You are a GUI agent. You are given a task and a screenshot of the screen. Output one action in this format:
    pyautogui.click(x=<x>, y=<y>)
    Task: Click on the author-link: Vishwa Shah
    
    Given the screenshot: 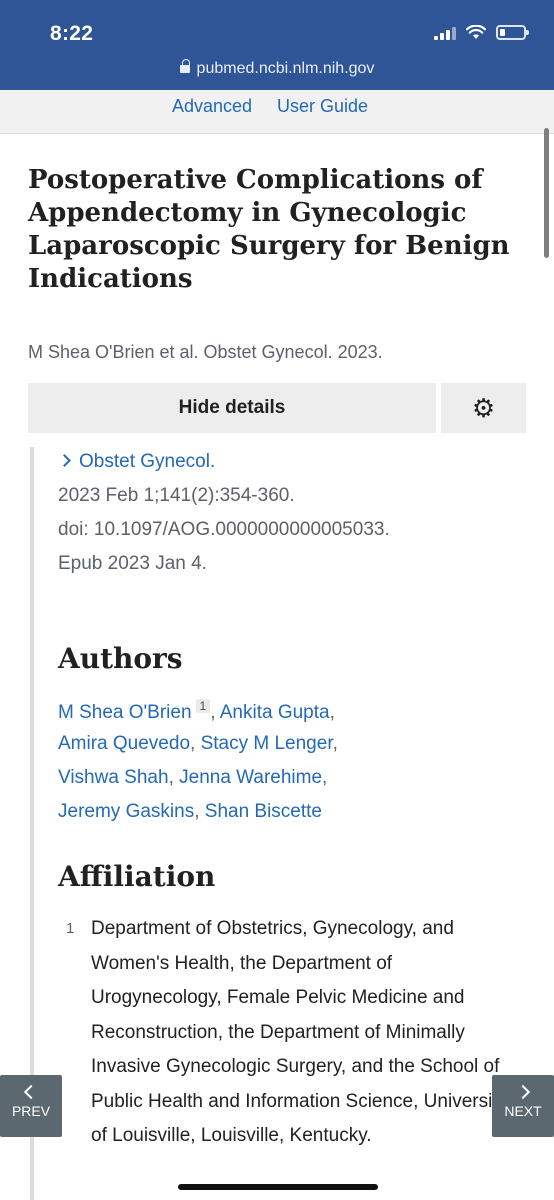 What is the action you would take?
    pyautogui.click(x=113, y=777)
    